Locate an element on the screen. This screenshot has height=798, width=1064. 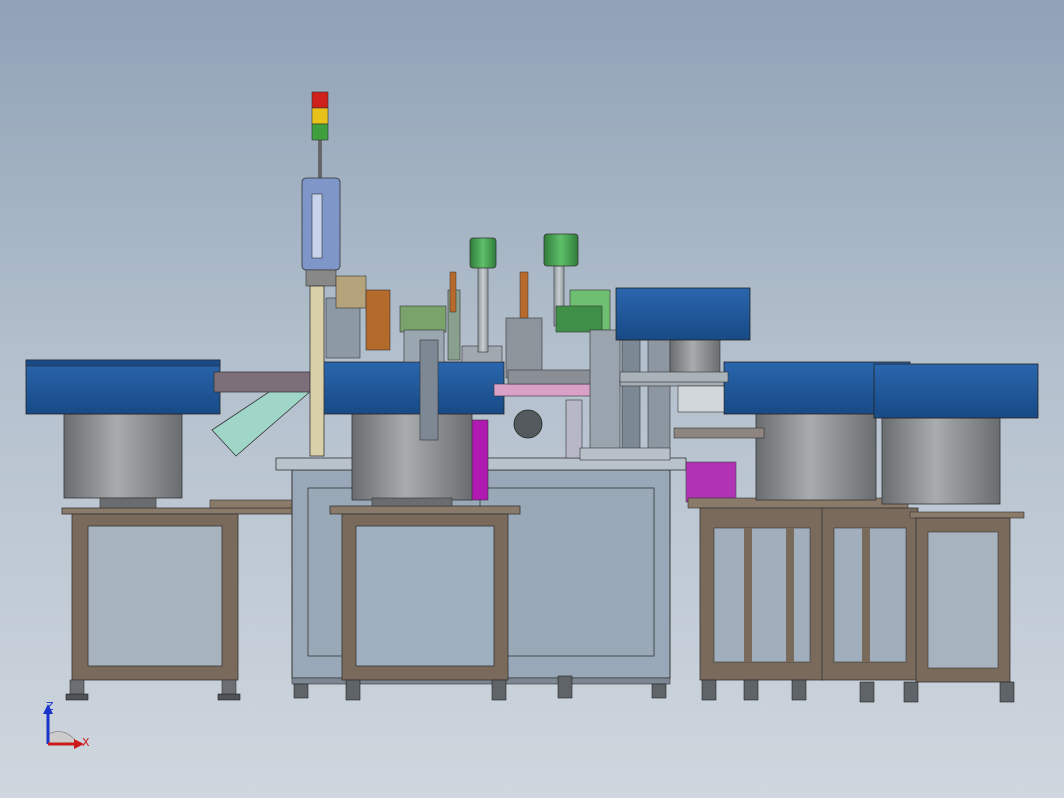
green-cylinder-left is located at coordinates (483, 295).